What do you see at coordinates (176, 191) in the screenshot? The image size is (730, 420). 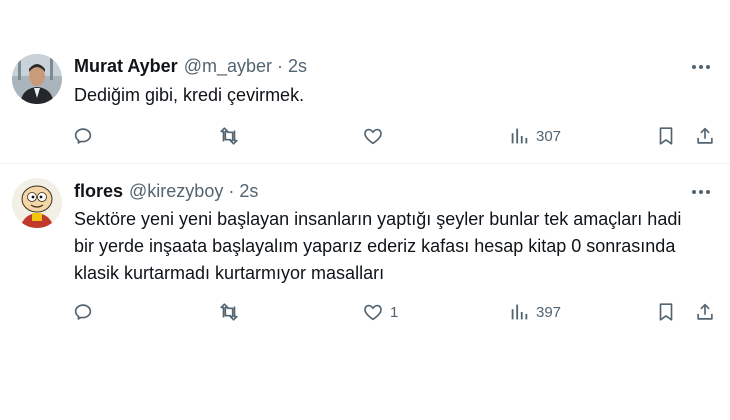 I see `author-handle: @kirezyboy` at bounding box center [176, 191].